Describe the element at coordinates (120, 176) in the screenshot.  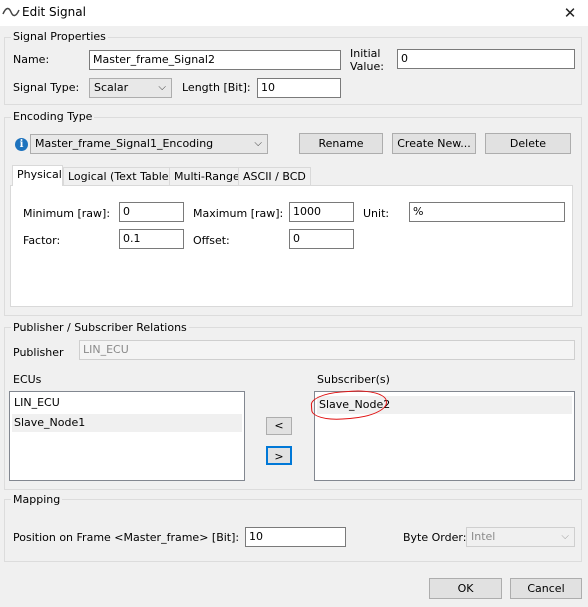
I see `tab-logical-text-table: Logical (Text Table)` at that location.